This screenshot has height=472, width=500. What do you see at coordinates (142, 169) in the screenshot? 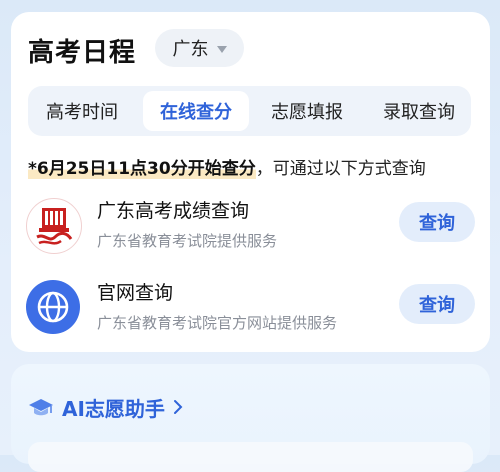
I see `notice-highlight: *6月25日11点30分开始查分` at bounding box center [142, 169].